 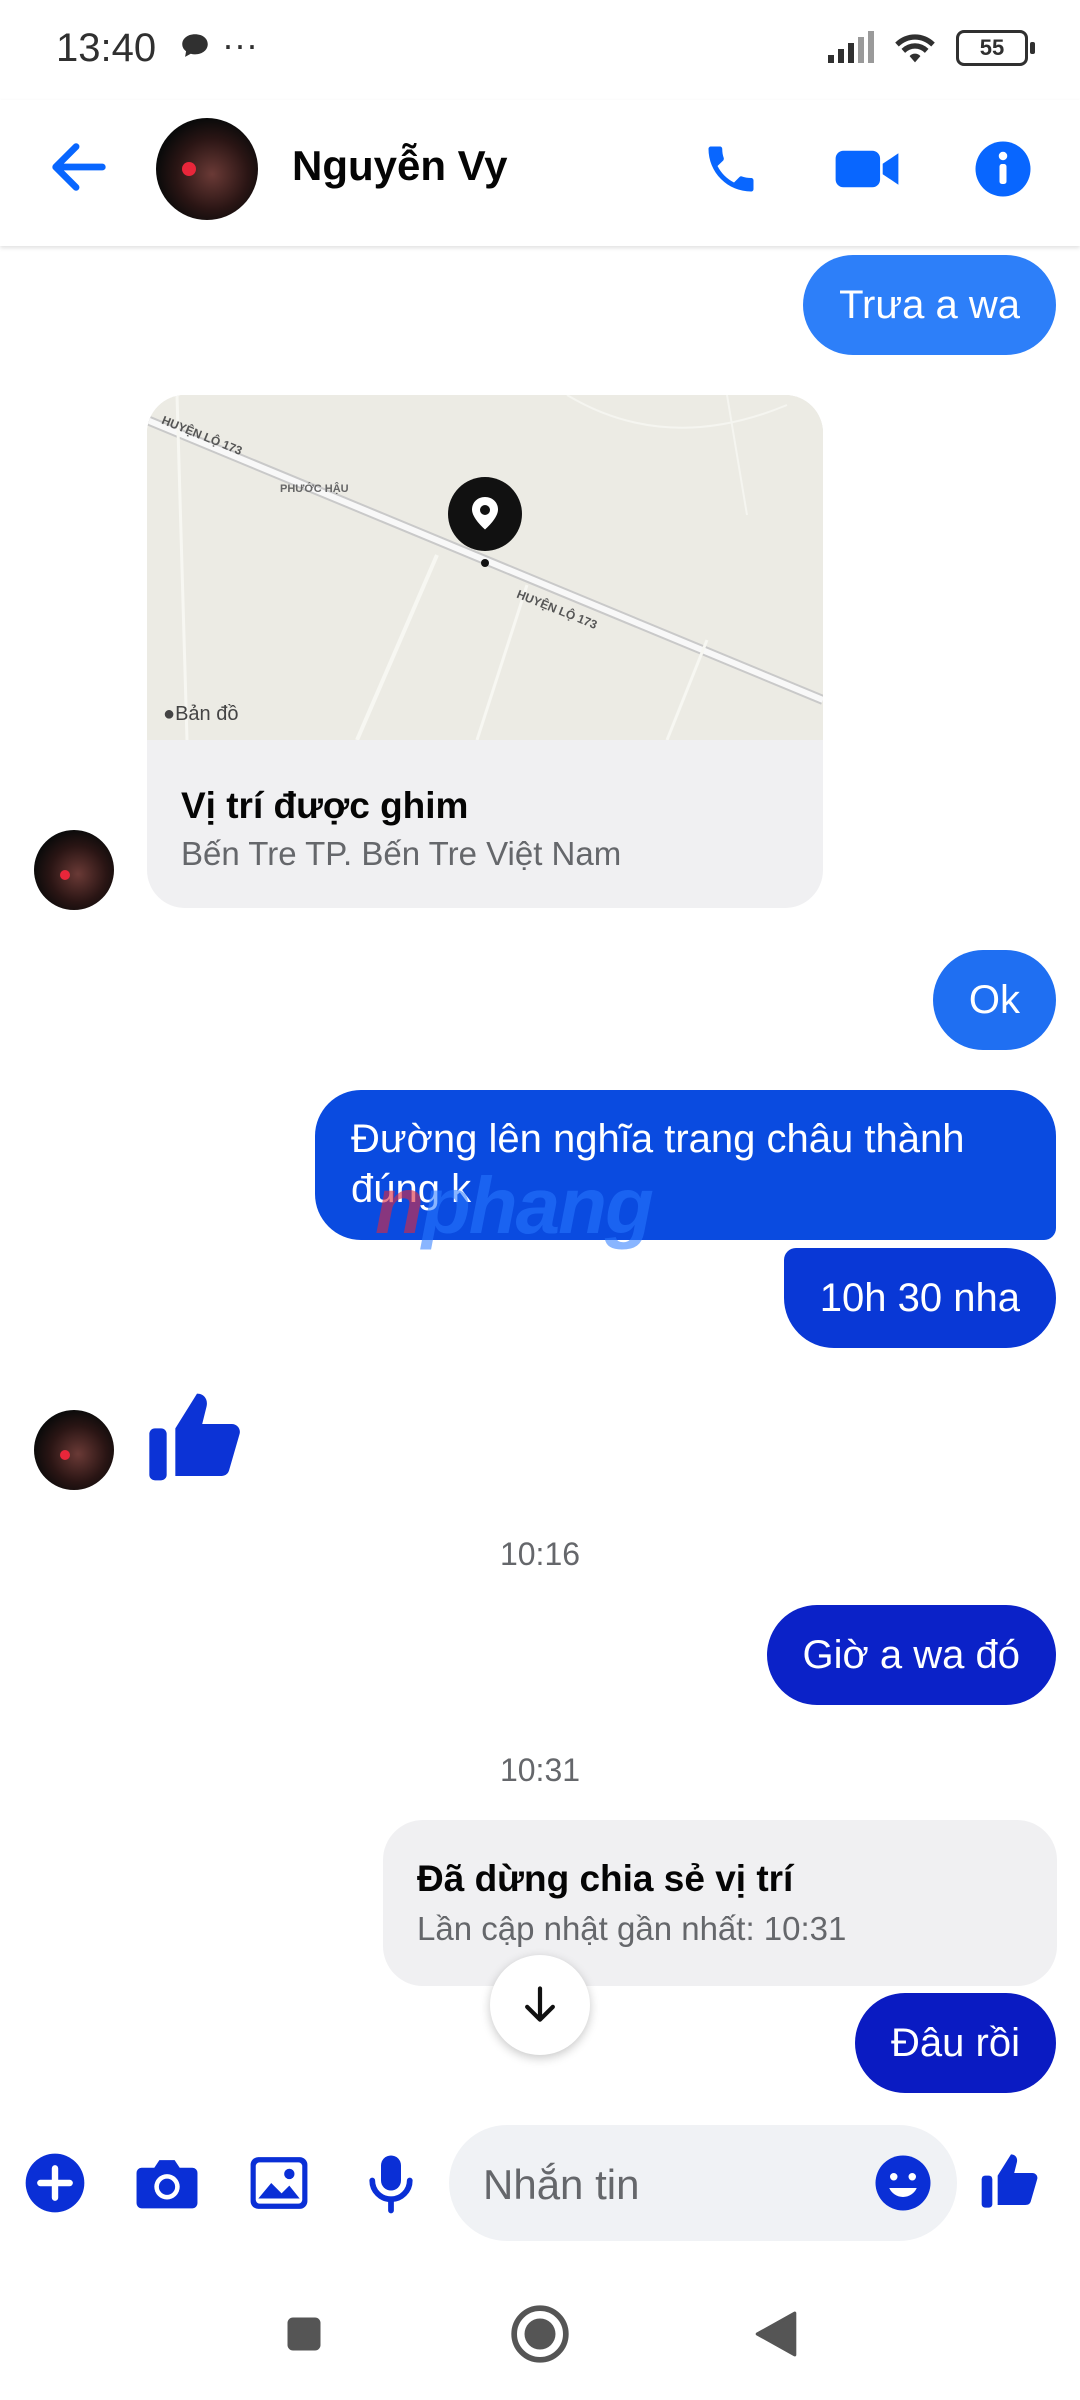 I want to click on map-place-label: PHƯỚC HẬU, so click(x=314, y=489).